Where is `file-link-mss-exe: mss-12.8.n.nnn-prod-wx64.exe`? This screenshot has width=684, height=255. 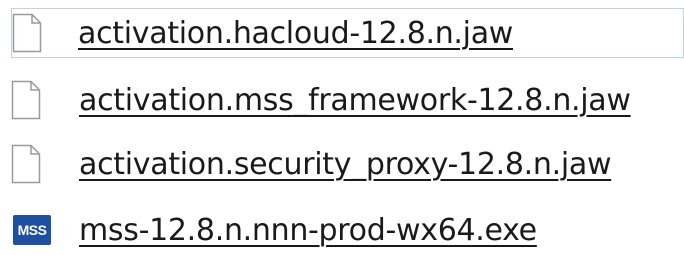 file-link-mss-exe: mss-12.8.n.nnn-prod-wx64.exe is located at coordinates (308, 230).